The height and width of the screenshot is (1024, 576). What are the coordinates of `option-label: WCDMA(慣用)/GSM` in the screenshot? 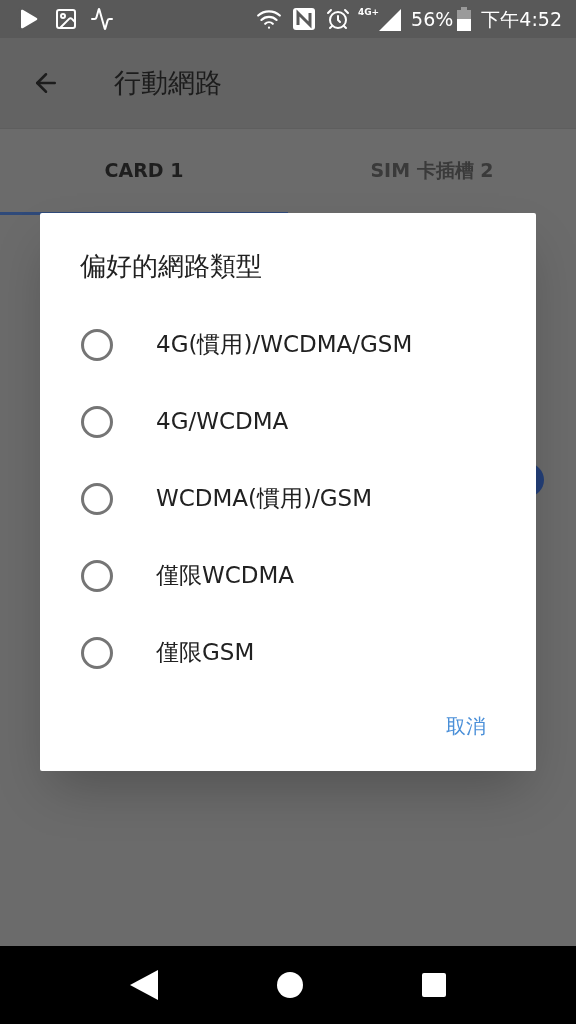 It's located at (264, 498).